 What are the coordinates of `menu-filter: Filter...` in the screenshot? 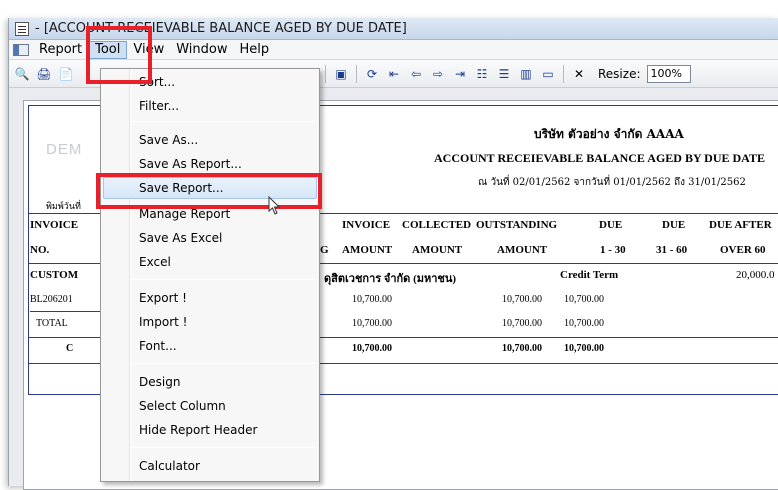 It's located at (210, 106).